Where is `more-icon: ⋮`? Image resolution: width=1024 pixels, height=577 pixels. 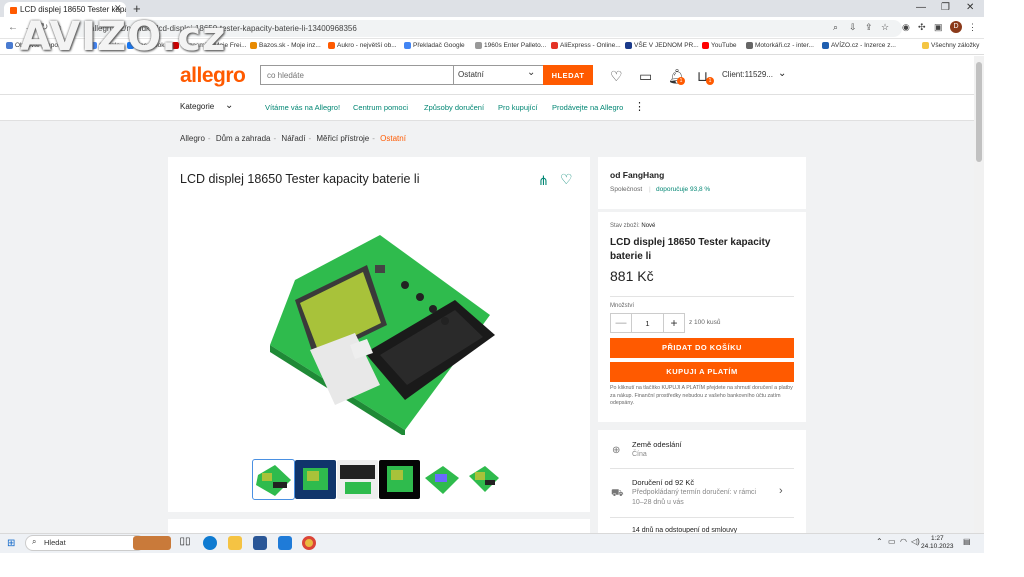
more-icon: ⋮ is located at coordinates (639, 106).